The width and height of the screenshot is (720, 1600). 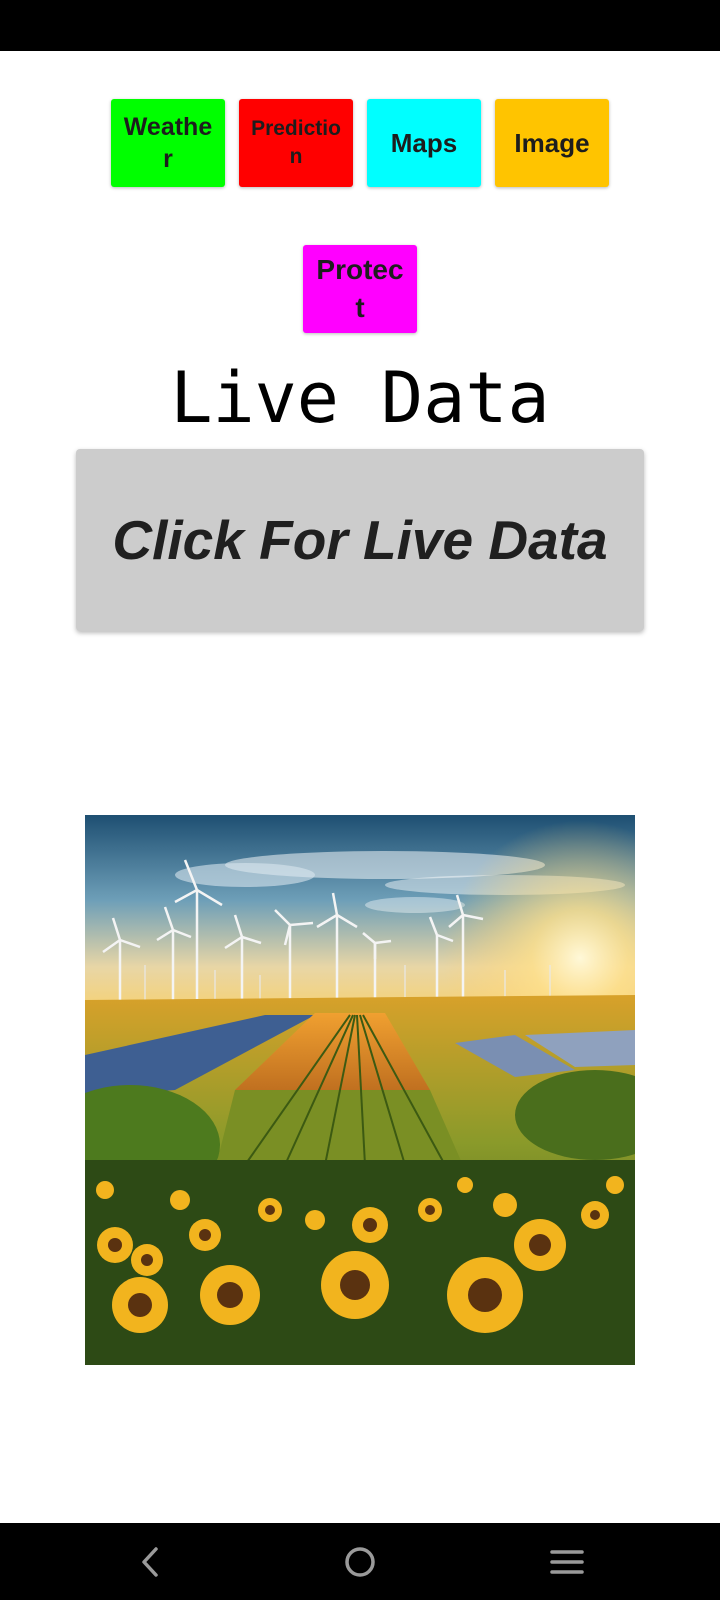 I want to click on home-button, so click(x=360, y=1561).